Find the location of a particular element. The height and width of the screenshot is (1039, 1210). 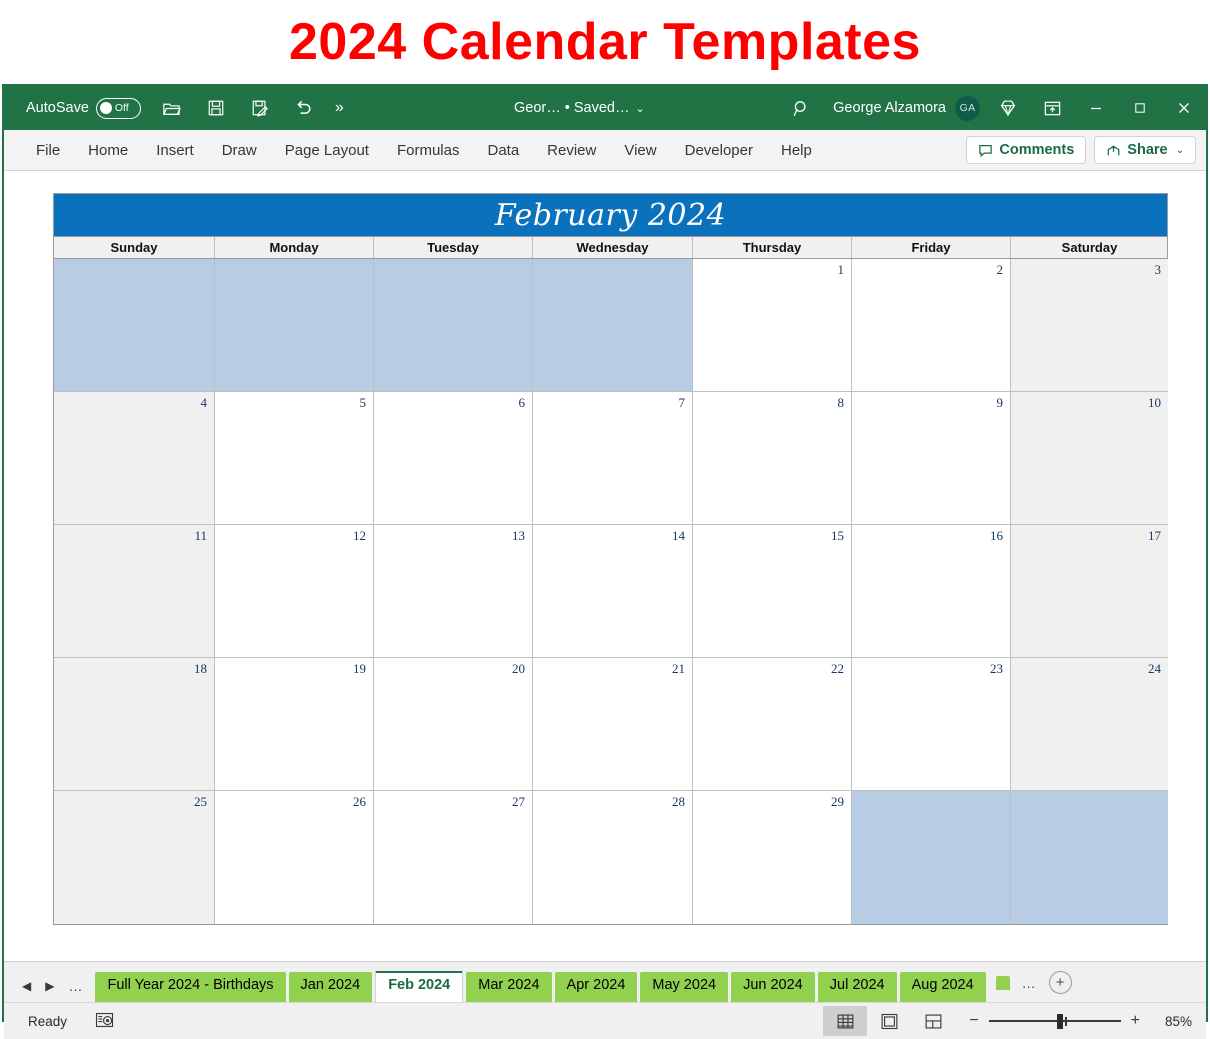

calendar-day-cell: 27 is located at coordinates (453, 857).